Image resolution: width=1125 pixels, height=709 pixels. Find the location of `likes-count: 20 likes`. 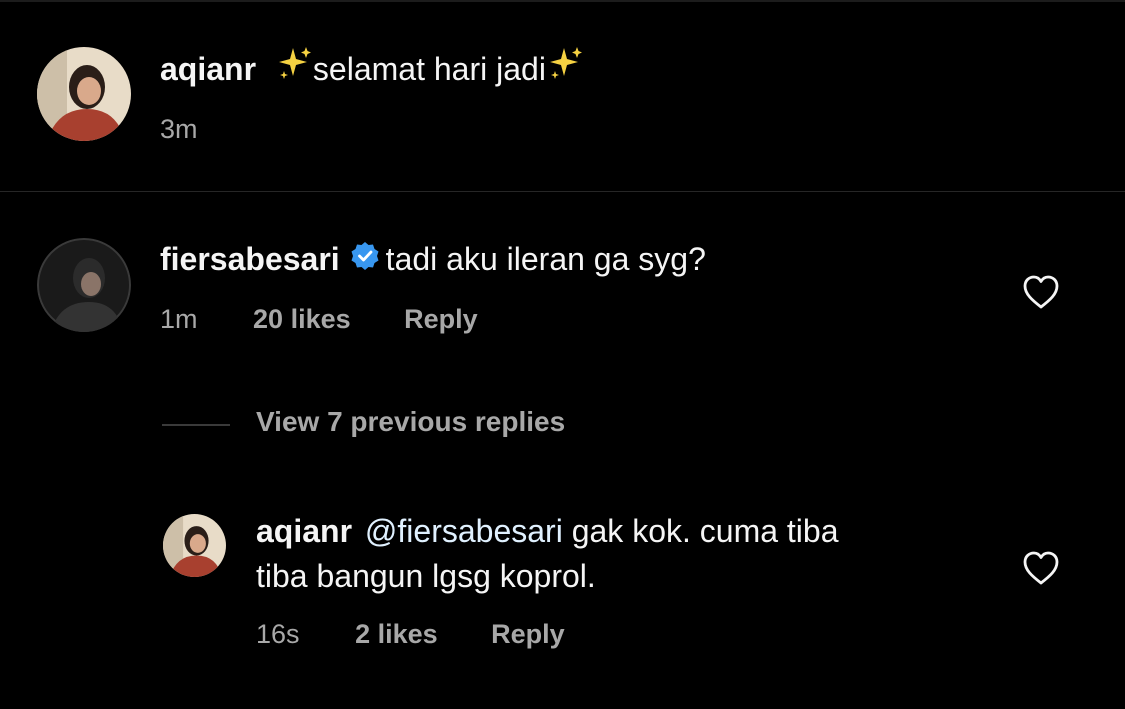

likes-count: 20 likes is located at coordinates (302, 319).